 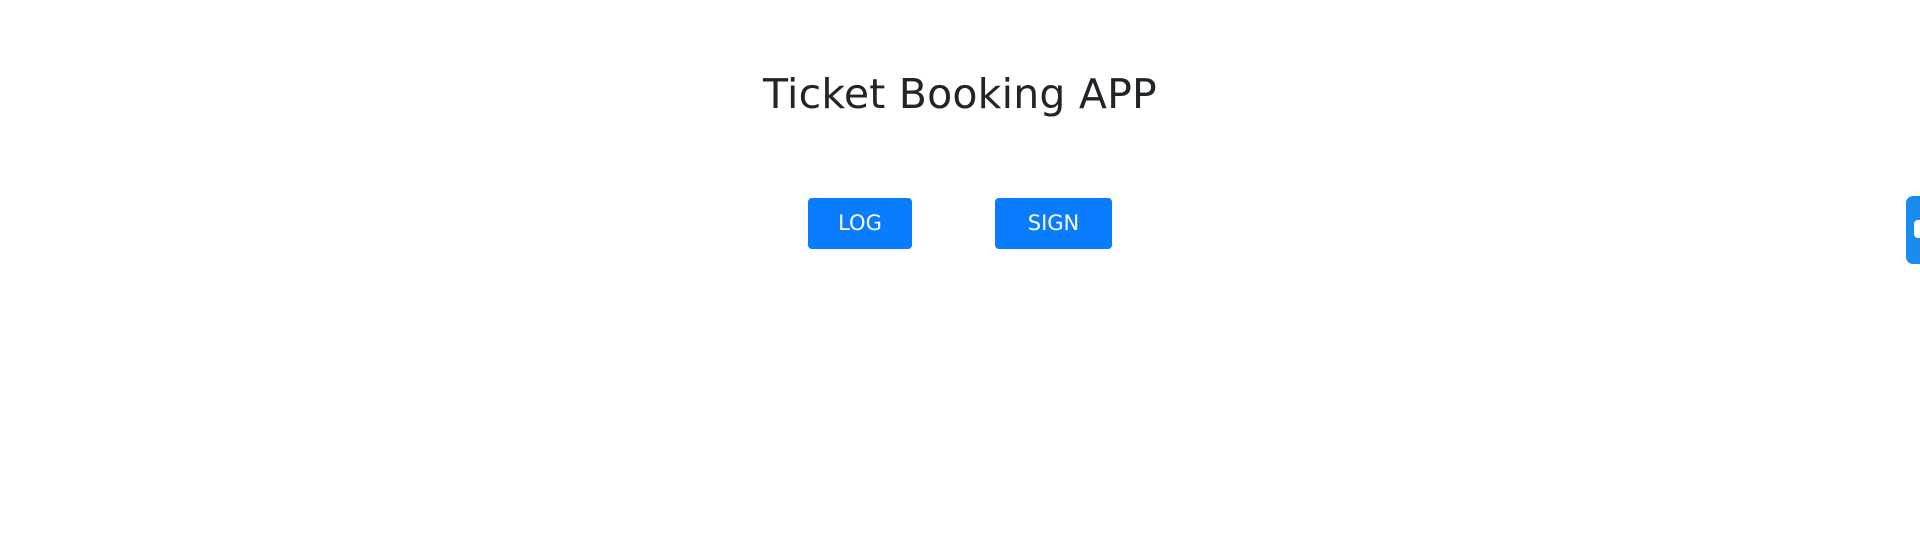 I want to click on signup-button: SIGN UP, so click(x=1053, y=242).